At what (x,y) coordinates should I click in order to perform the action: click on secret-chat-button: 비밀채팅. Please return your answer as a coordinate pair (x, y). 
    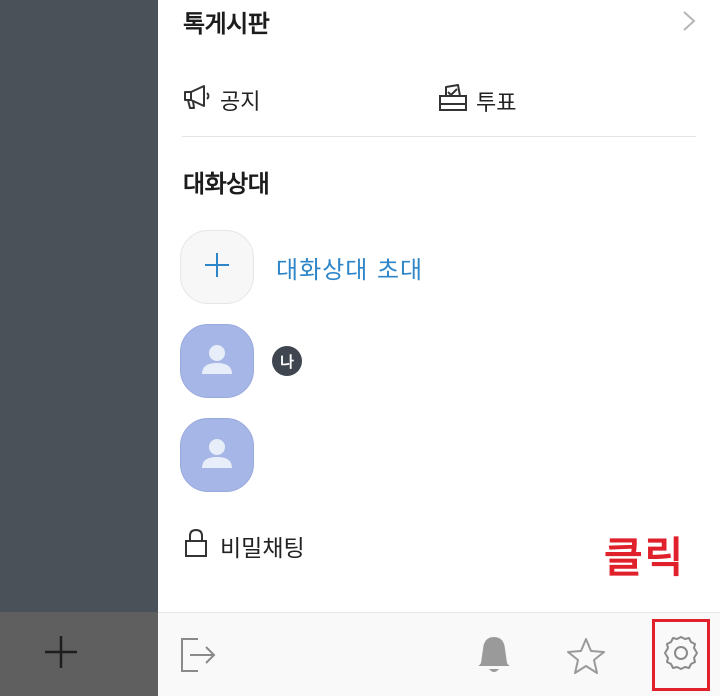
    Looking at the image, I should click on (244, 546).